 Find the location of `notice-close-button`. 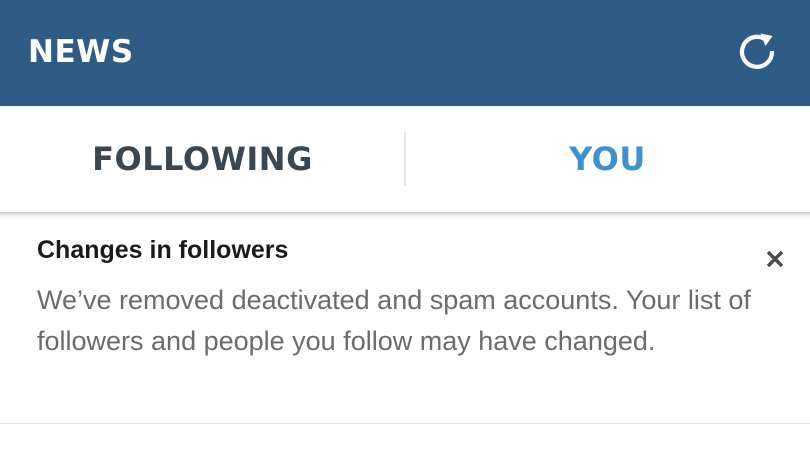

notice-close-button is located at coordinates (775, 259).